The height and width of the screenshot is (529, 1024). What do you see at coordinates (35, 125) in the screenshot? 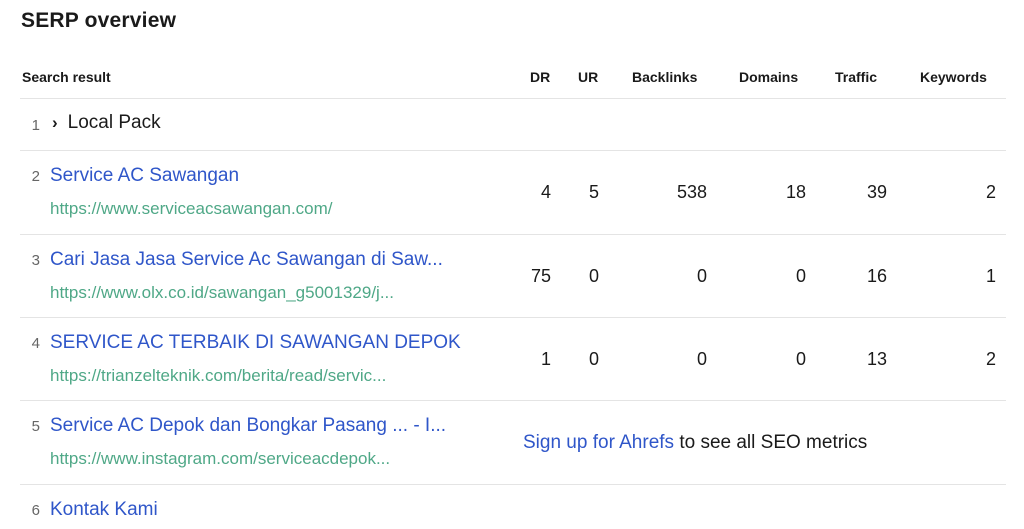
I see `row-number: 1` at bounding box center [35, 125].